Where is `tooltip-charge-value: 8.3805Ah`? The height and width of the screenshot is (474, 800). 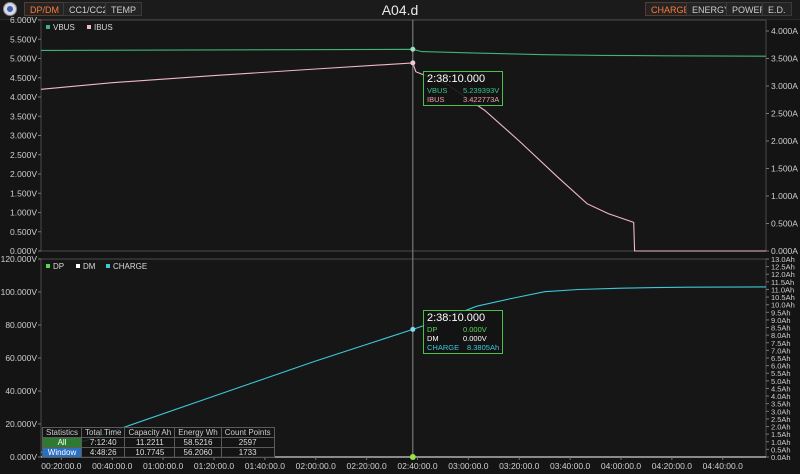 tooltip-charge-value: 8.3805Ah is located at coordinates (483, 347).